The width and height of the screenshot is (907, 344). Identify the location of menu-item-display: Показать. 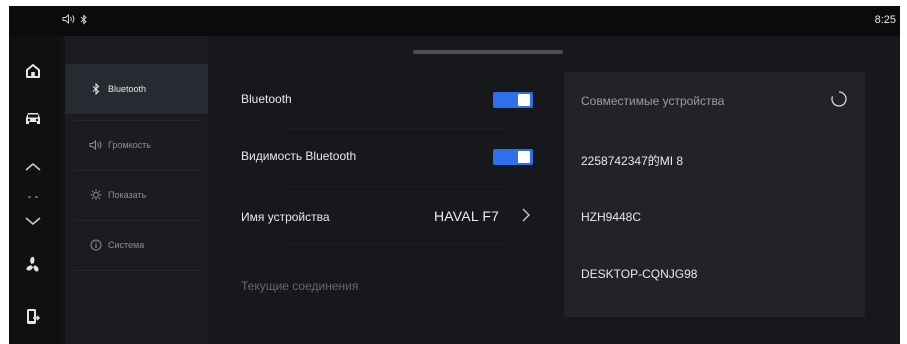
(136, 195).